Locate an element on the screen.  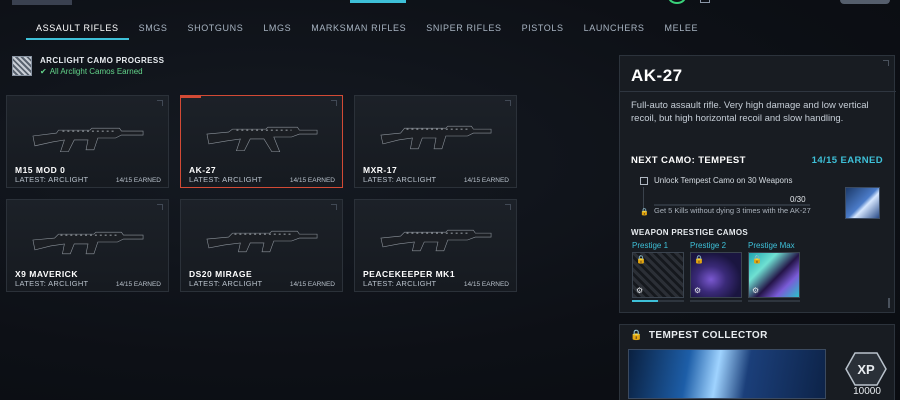
collector-reward-image is located at coordinates (727, 374).